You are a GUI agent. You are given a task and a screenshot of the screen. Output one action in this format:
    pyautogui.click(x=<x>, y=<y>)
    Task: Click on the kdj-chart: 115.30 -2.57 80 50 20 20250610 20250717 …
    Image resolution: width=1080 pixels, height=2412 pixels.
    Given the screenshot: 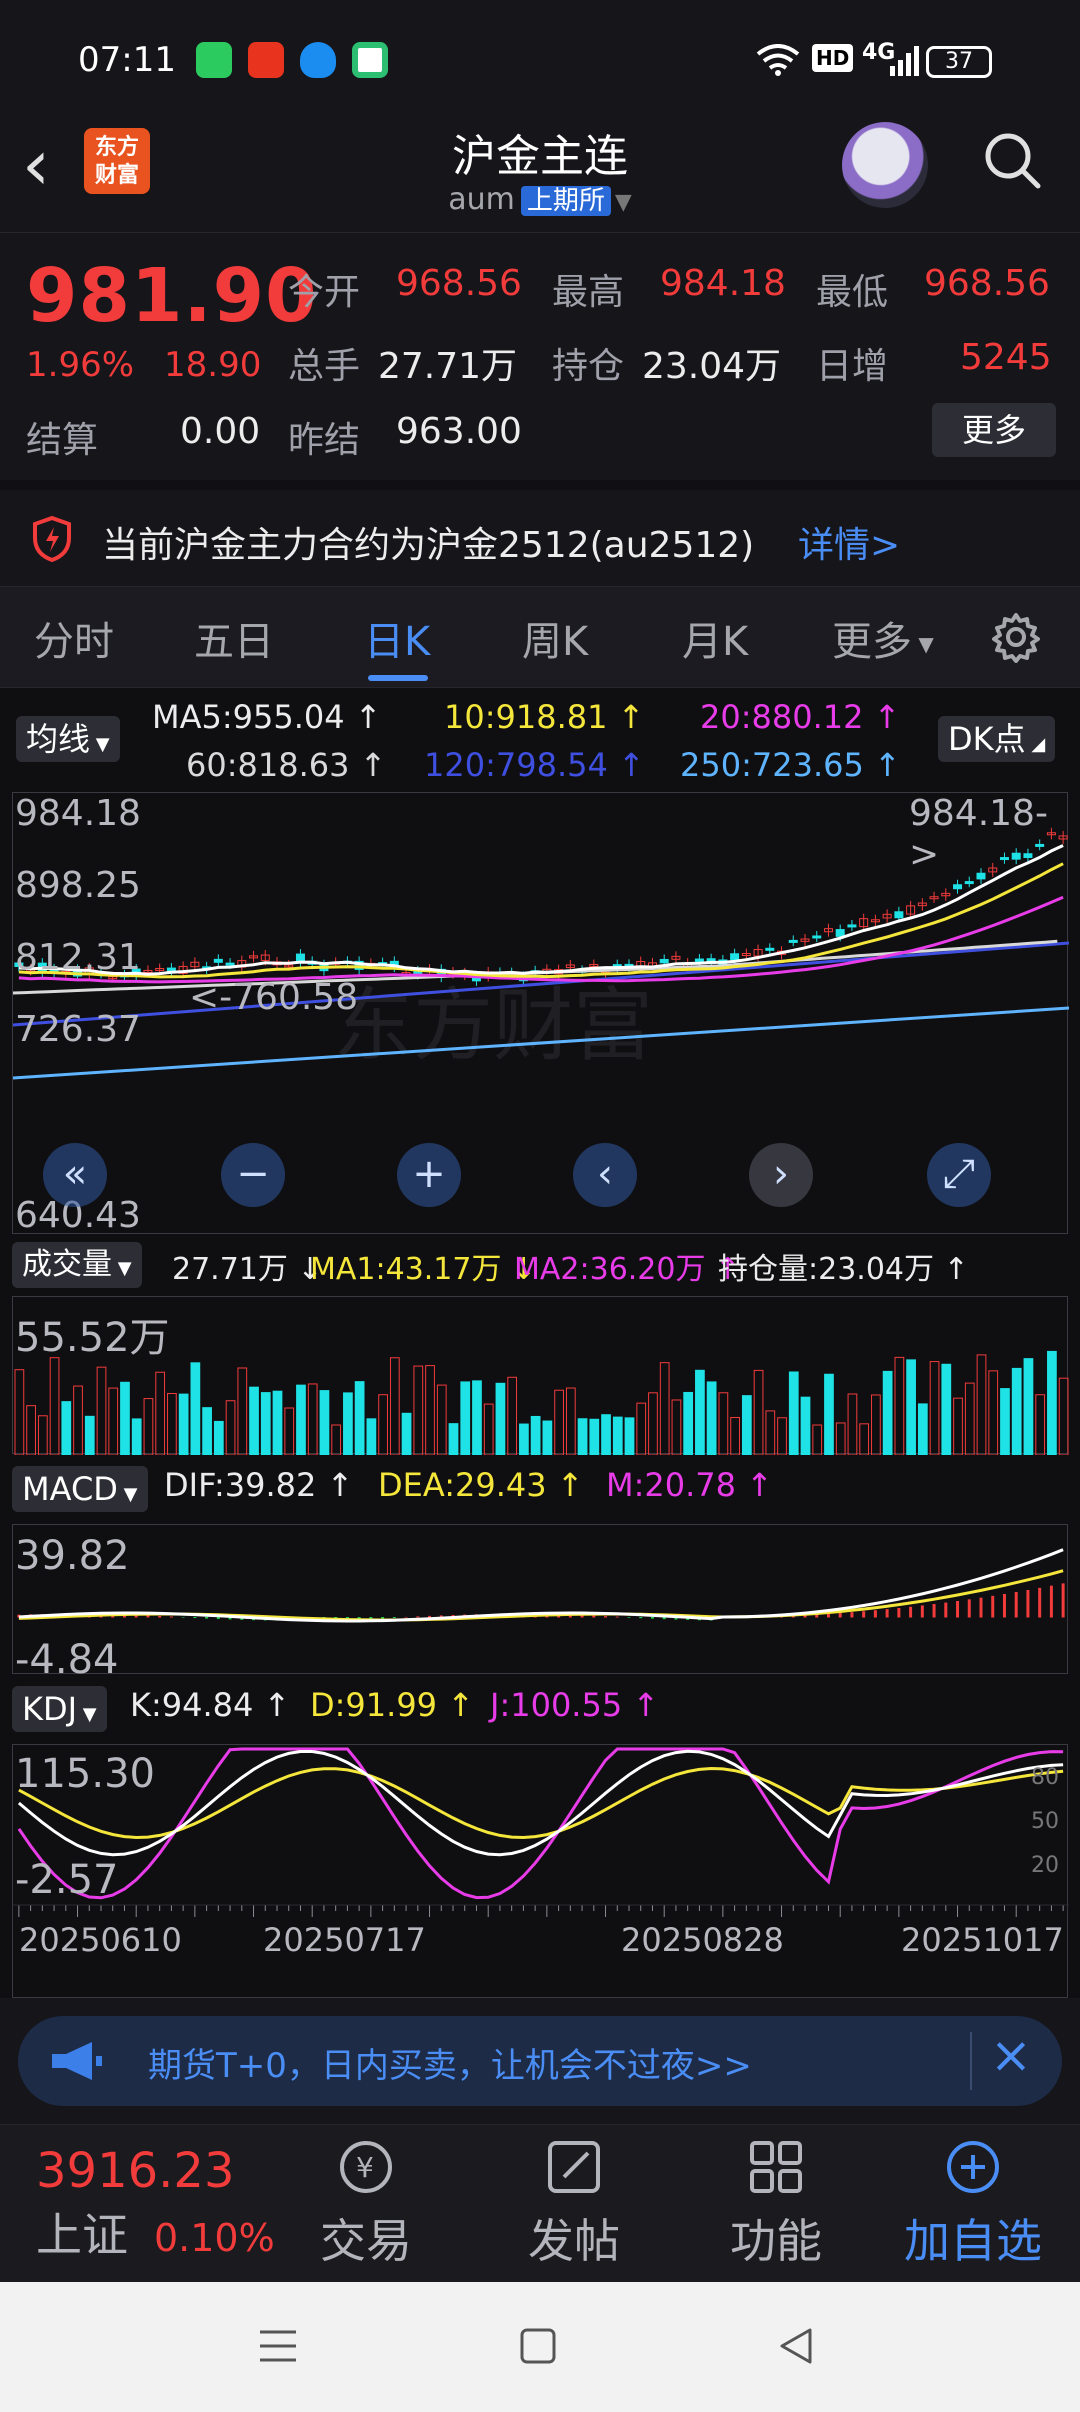 What is the action you would take?
    pyautogui.click(x=540, y=1871)
    